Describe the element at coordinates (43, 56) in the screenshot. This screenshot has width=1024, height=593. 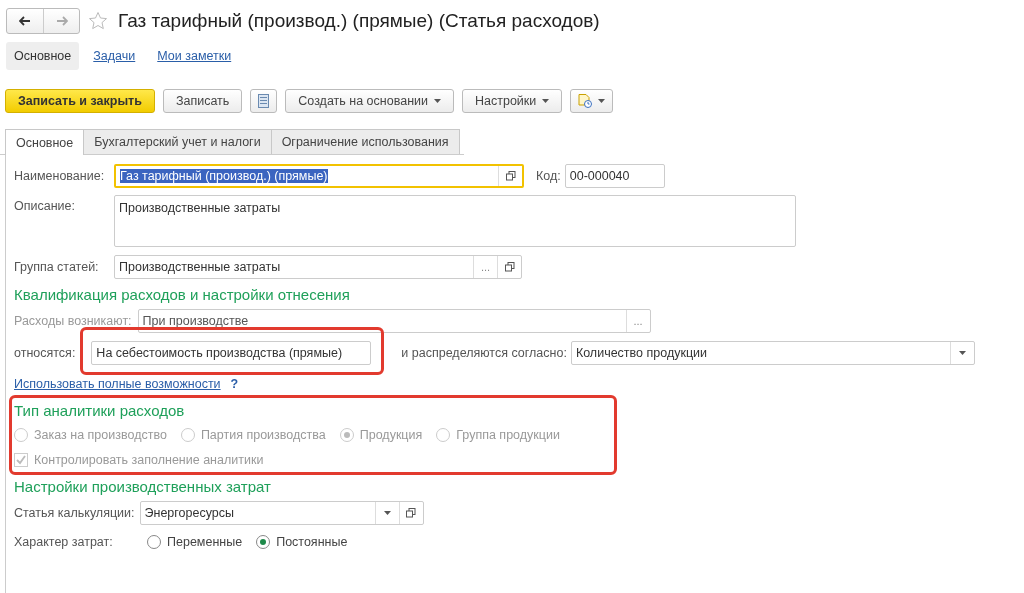
I see `section-link: Основное` at that location.